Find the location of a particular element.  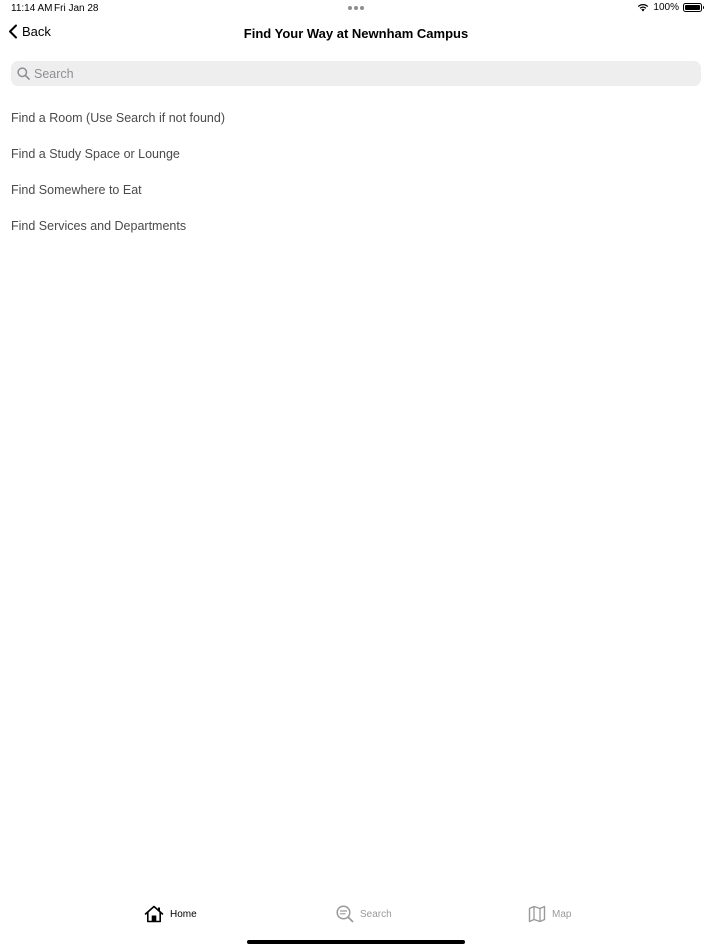

tab-bar: Home Search Map is located at coordinates (356, 922).